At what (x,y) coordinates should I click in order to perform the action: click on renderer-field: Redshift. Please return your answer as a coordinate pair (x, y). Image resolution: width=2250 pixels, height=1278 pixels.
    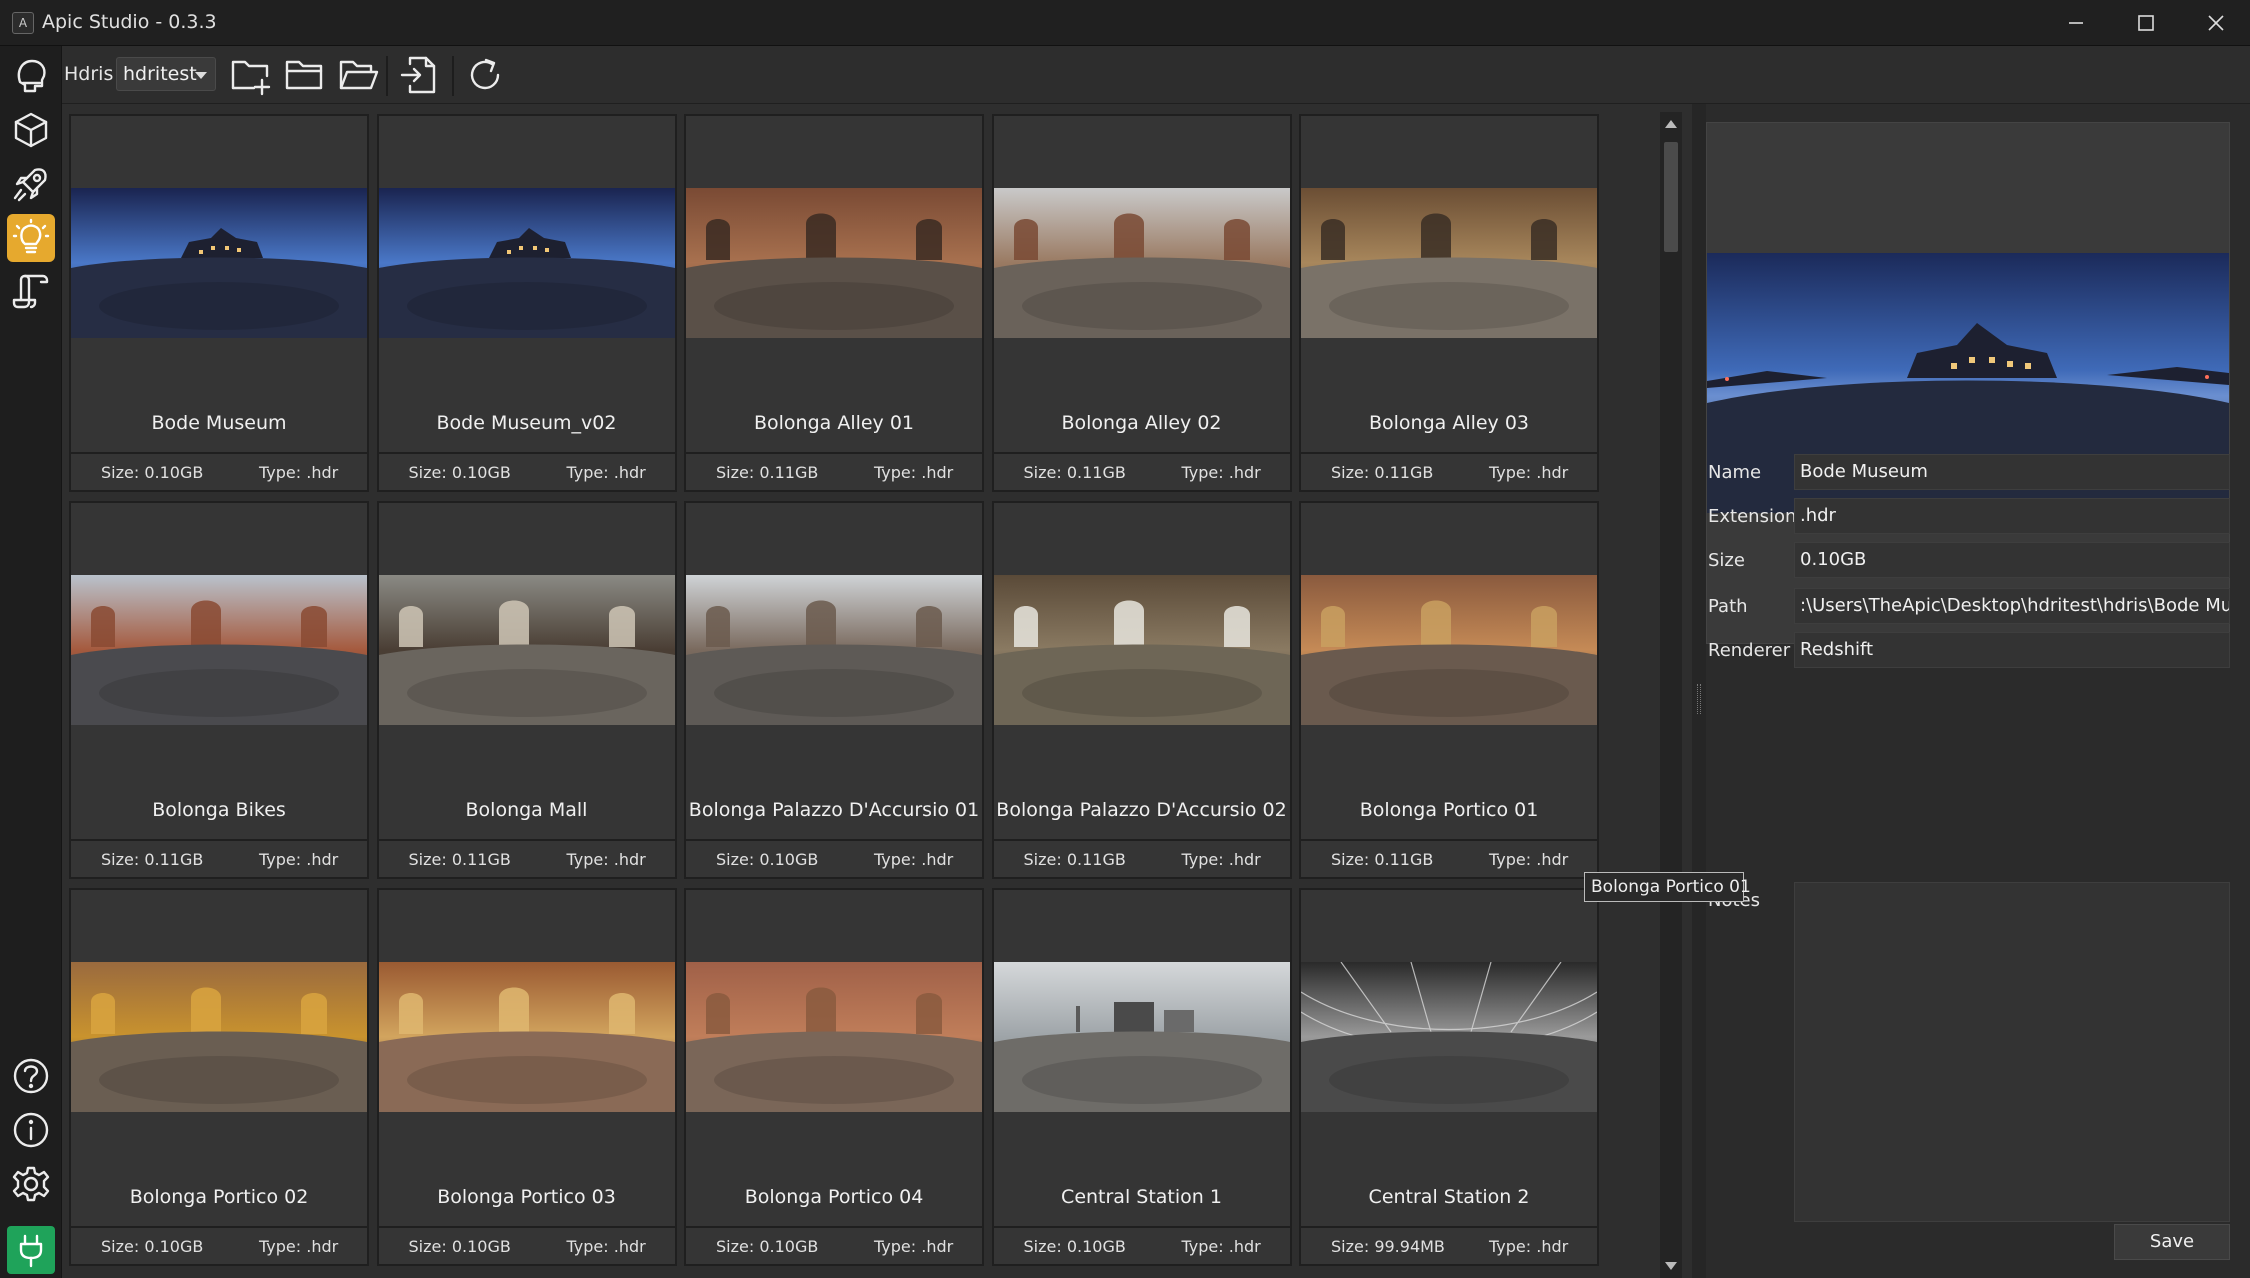
    Looking at the image, I should click on (2012, 650).